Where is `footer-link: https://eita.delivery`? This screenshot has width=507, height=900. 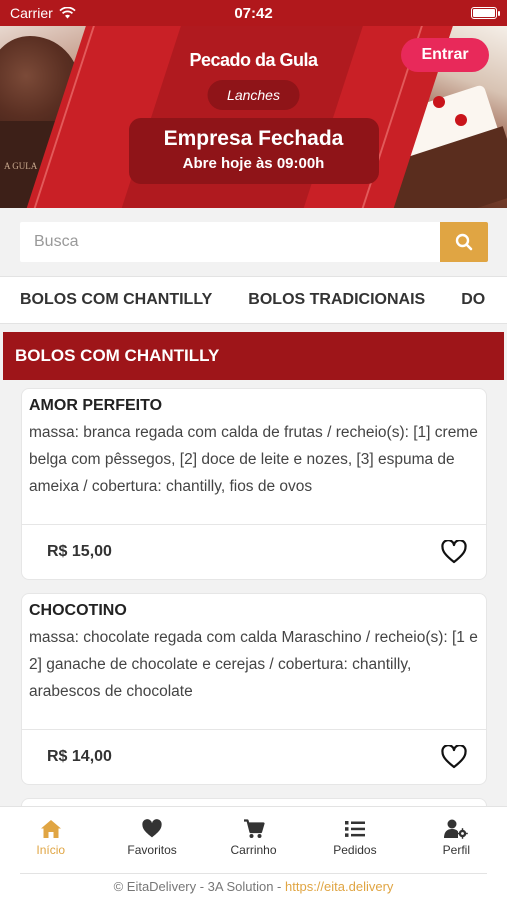
footer-link: https://eita.delivery is located at coordinates (339, 886).